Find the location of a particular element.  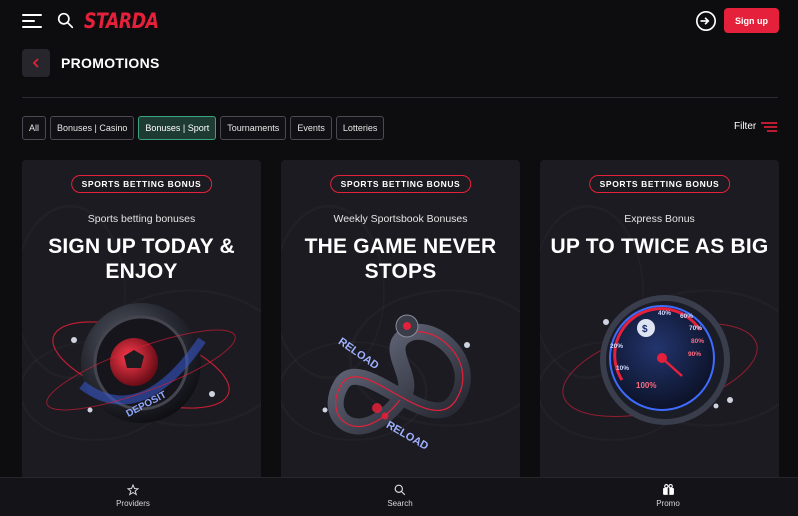

top-bar: STARDA Sign up is located at coordinates (399, 21).